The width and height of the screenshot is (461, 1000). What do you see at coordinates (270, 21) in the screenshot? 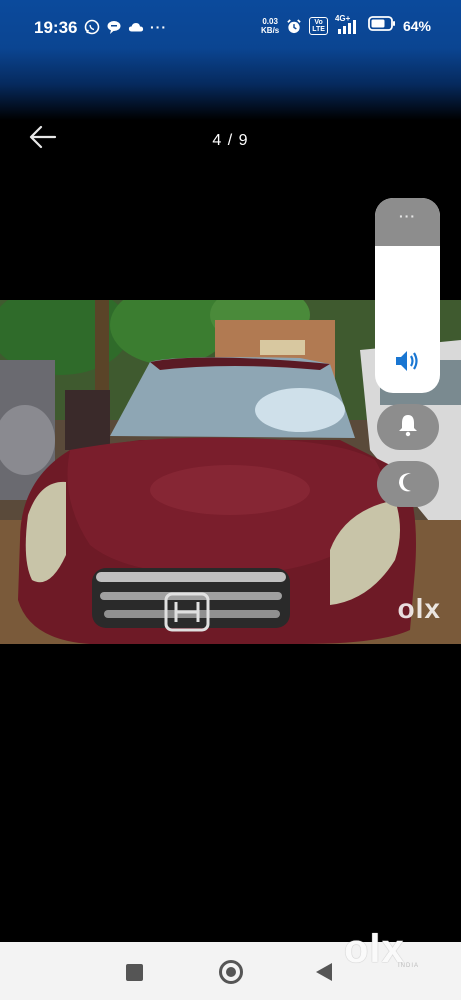
I see `speed-value: 0.03` at bounding box center [270, 21].